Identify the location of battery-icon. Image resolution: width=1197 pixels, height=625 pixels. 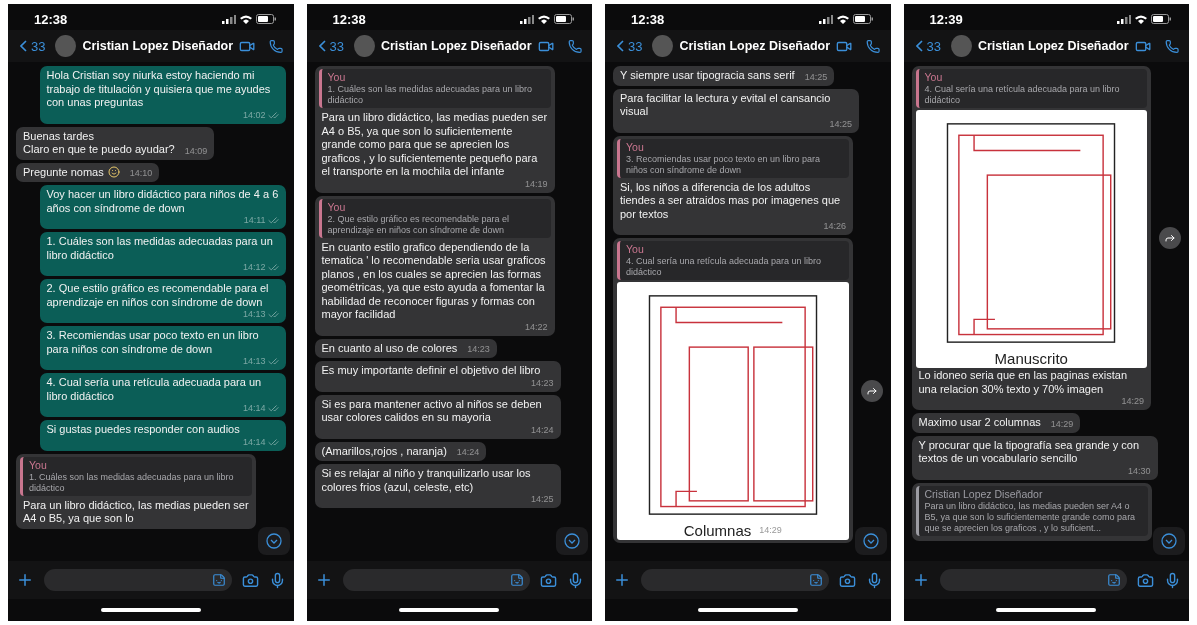
(564, 19).